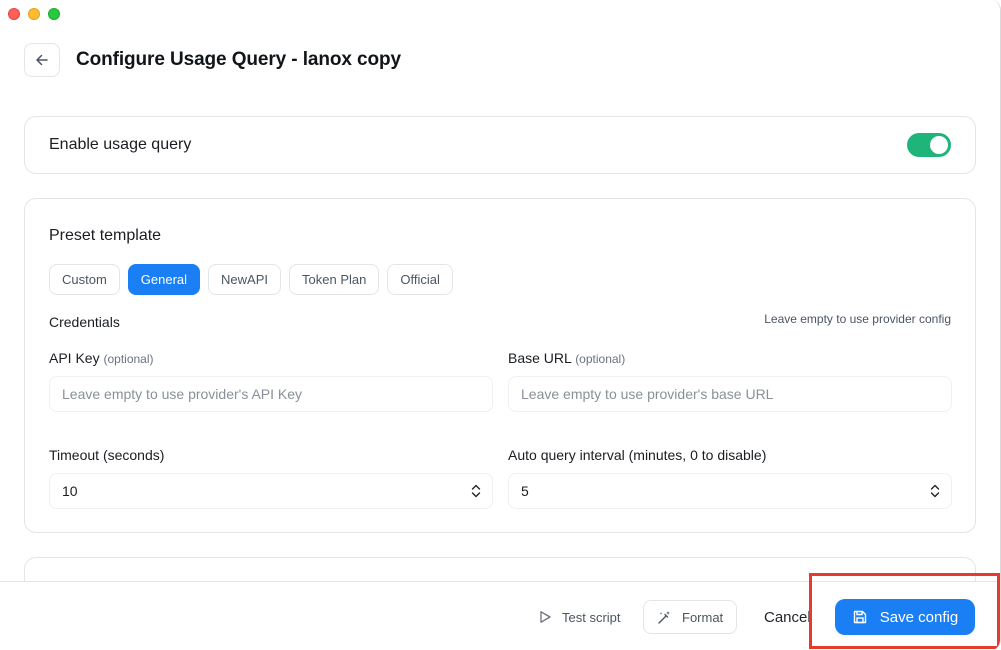  What do you see at coordinates (591, 617) in the screenshot?
I see `test-script-label: Test script` at bounding box center [591, 617].